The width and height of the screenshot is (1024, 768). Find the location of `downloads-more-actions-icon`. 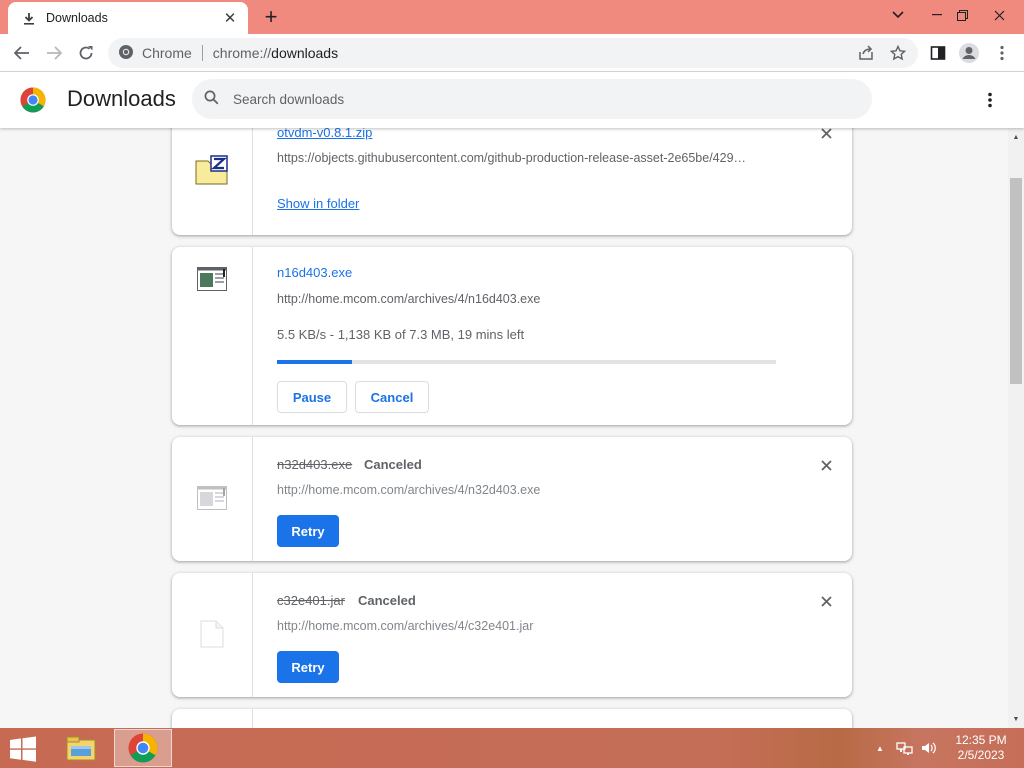

downloads-more-actions-icon is located at coordinates (990, 100).